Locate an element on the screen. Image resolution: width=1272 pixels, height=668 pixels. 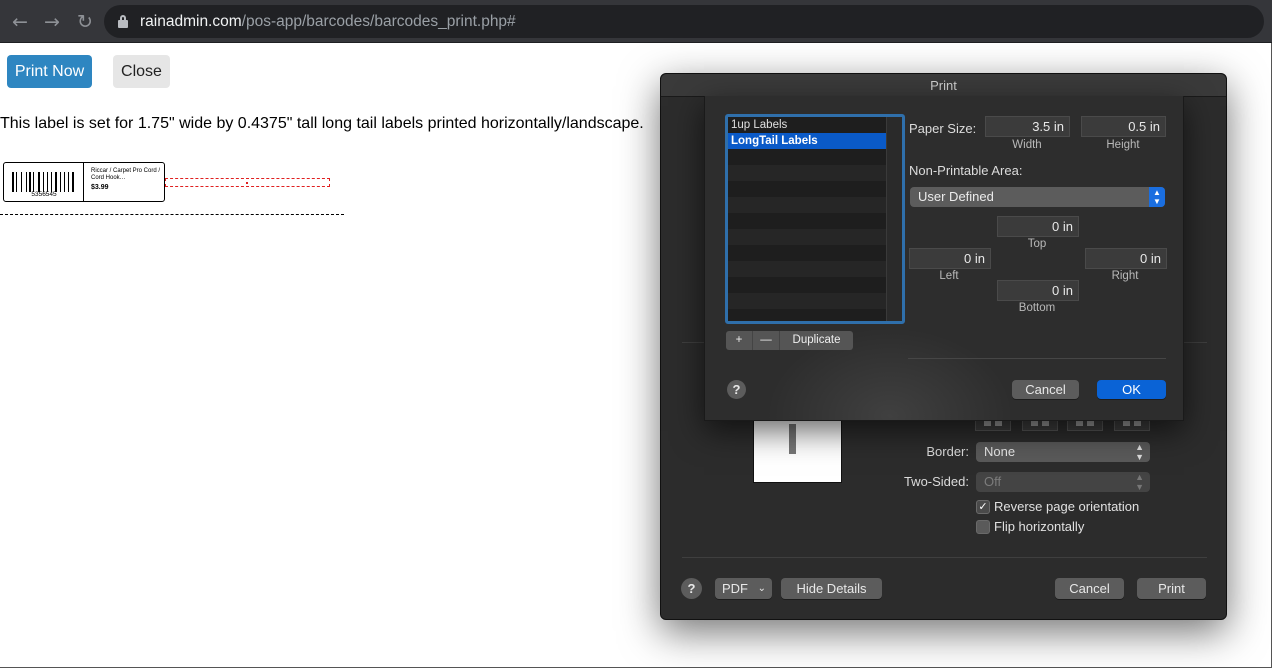
pdf-menu-button: PDF ⌄ is located at coordinates (743, 588).